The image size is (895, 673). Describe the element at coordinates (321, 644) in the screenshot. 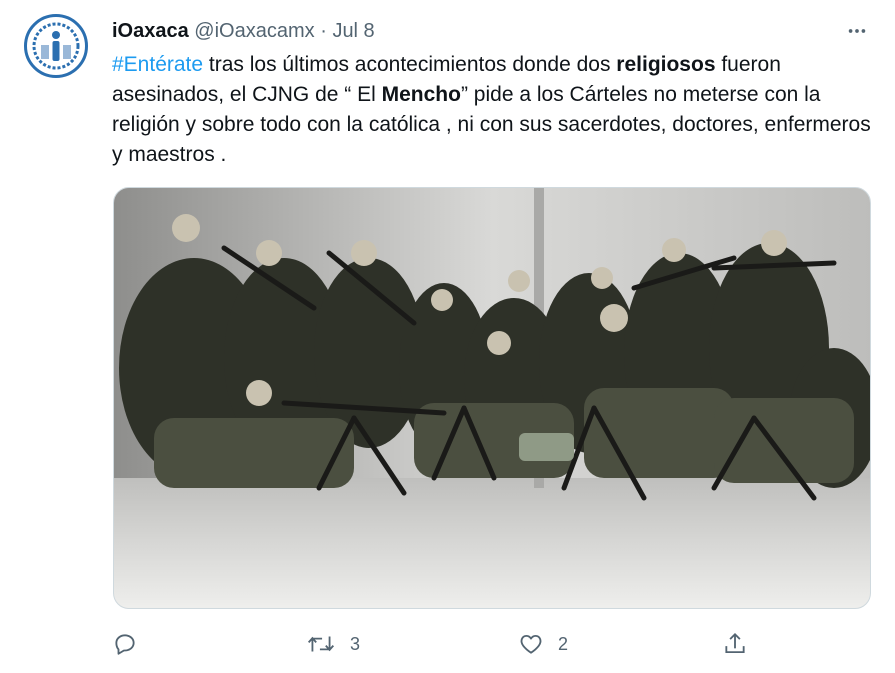

I see `retweet-icon` at that location.